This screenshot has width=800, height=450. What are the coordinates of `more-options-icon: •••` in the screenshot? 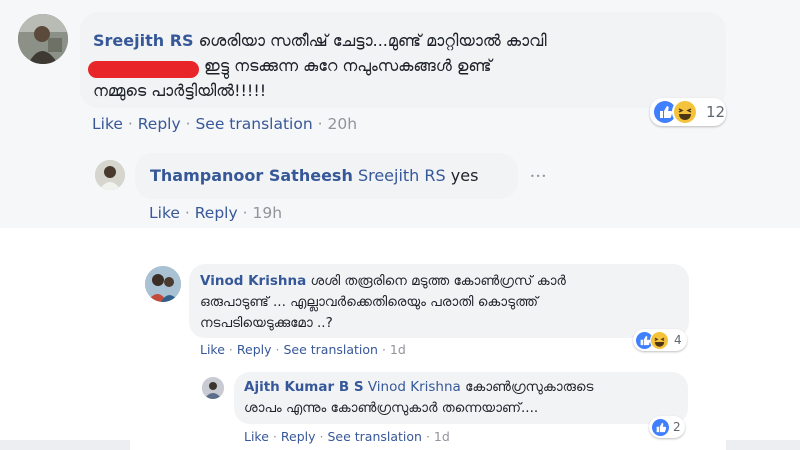 It's located at (538, 176).